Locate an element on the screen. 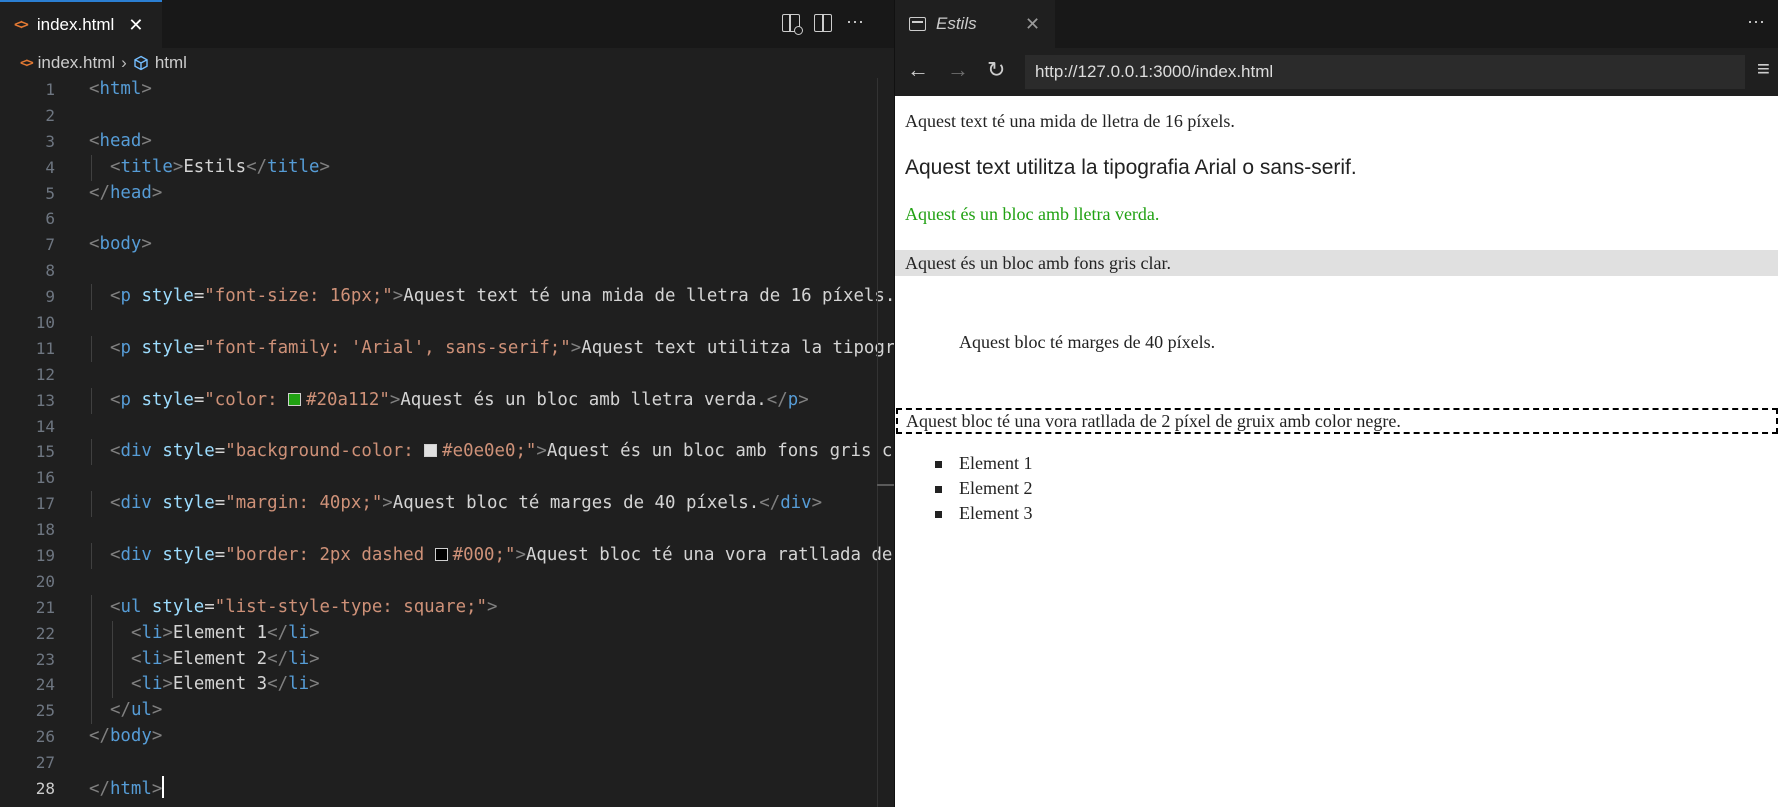 The height and width of the screenshot is (807, 1778). code-line: 18 is located at coordinates (440, 530).